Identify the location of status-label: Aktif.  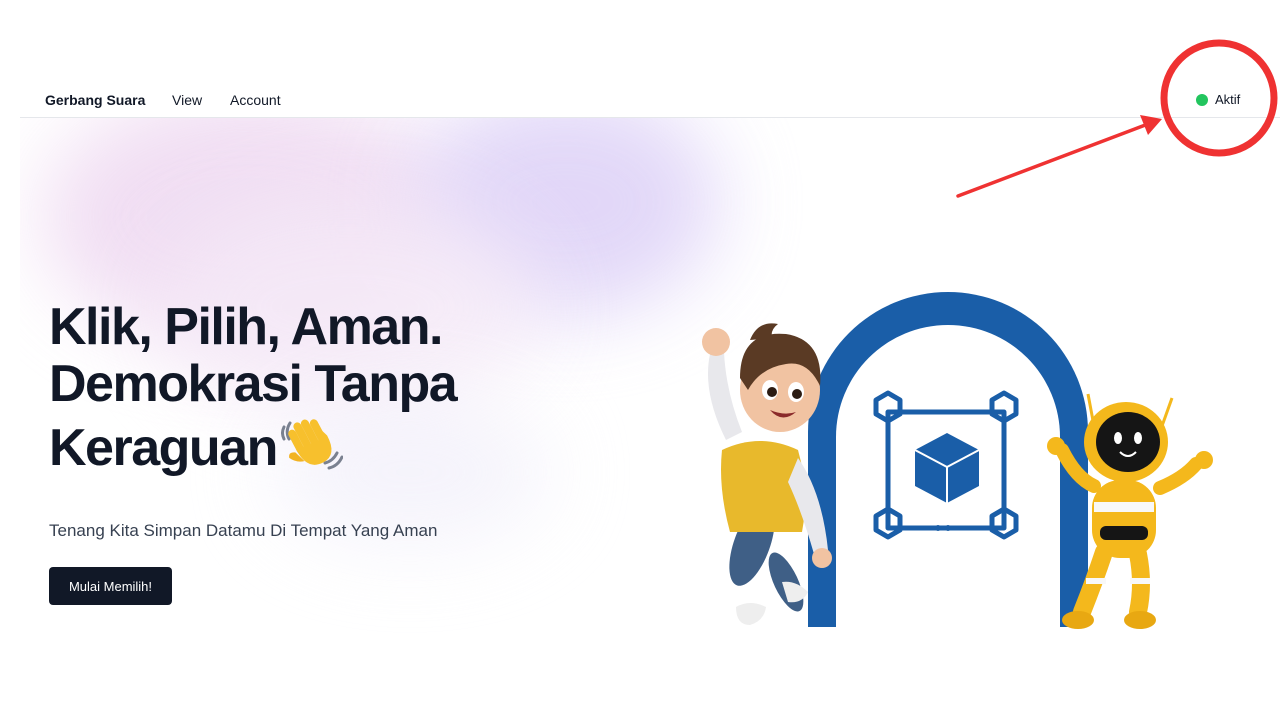
(1228, 99).